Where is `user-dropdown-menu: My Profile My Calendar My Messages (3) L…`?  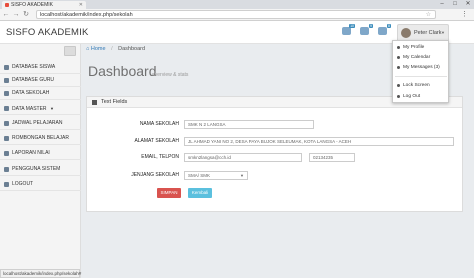 user-dropdown-menu: My Profile My Calendar My Messages (3) L… is located at coordinates (420, 71).